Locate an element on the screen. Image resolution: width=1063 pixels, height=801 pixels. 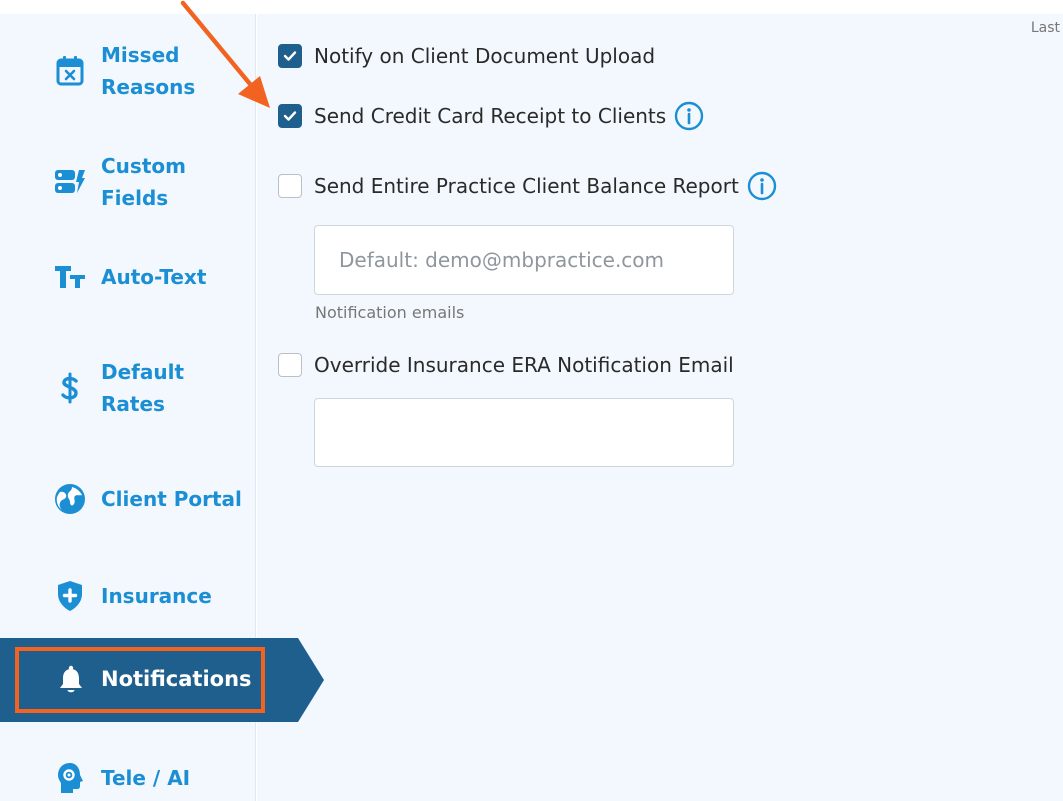
shield-plus-icon is located at coordinates (70, 596).